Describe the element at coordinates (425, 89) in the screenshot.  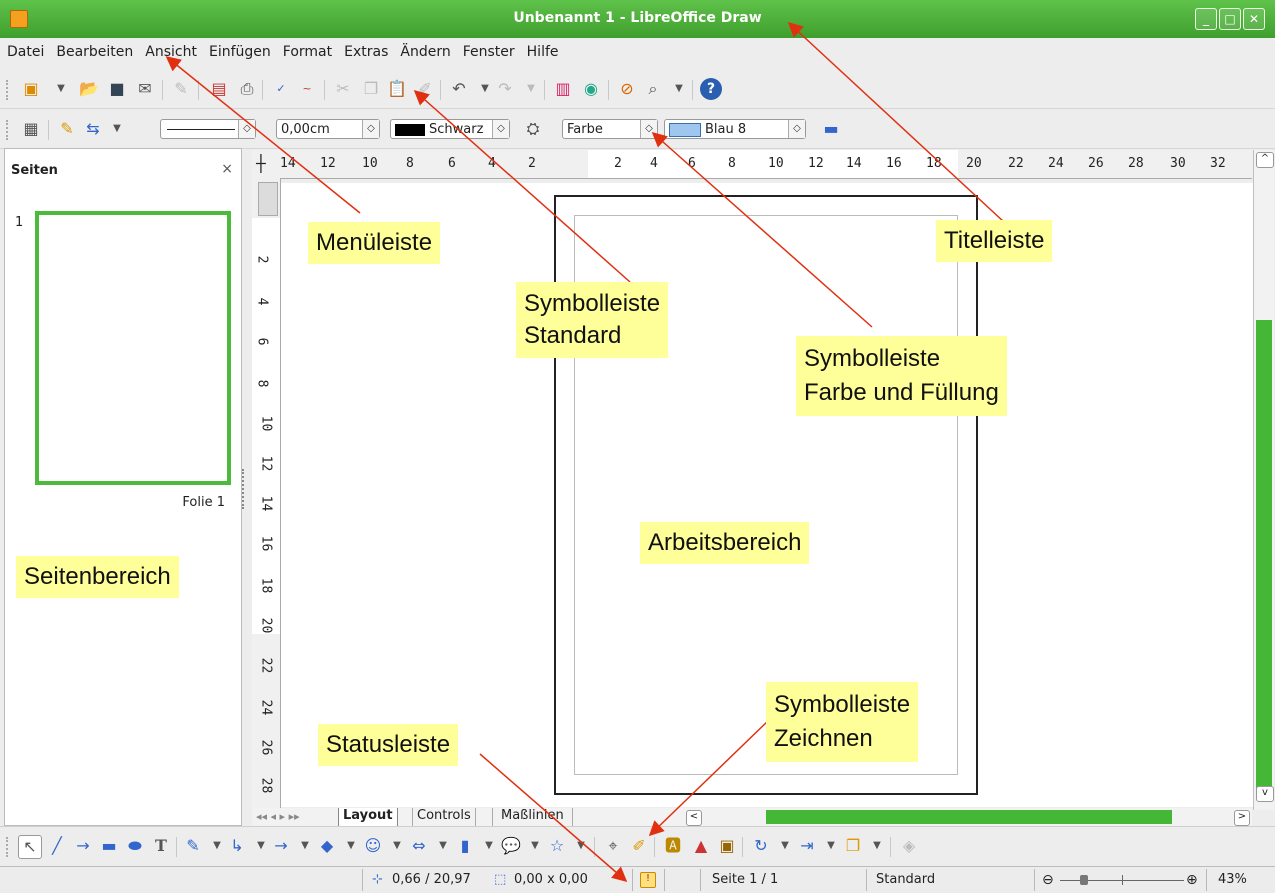
I see `clone-format-icon: ✐` at that location.